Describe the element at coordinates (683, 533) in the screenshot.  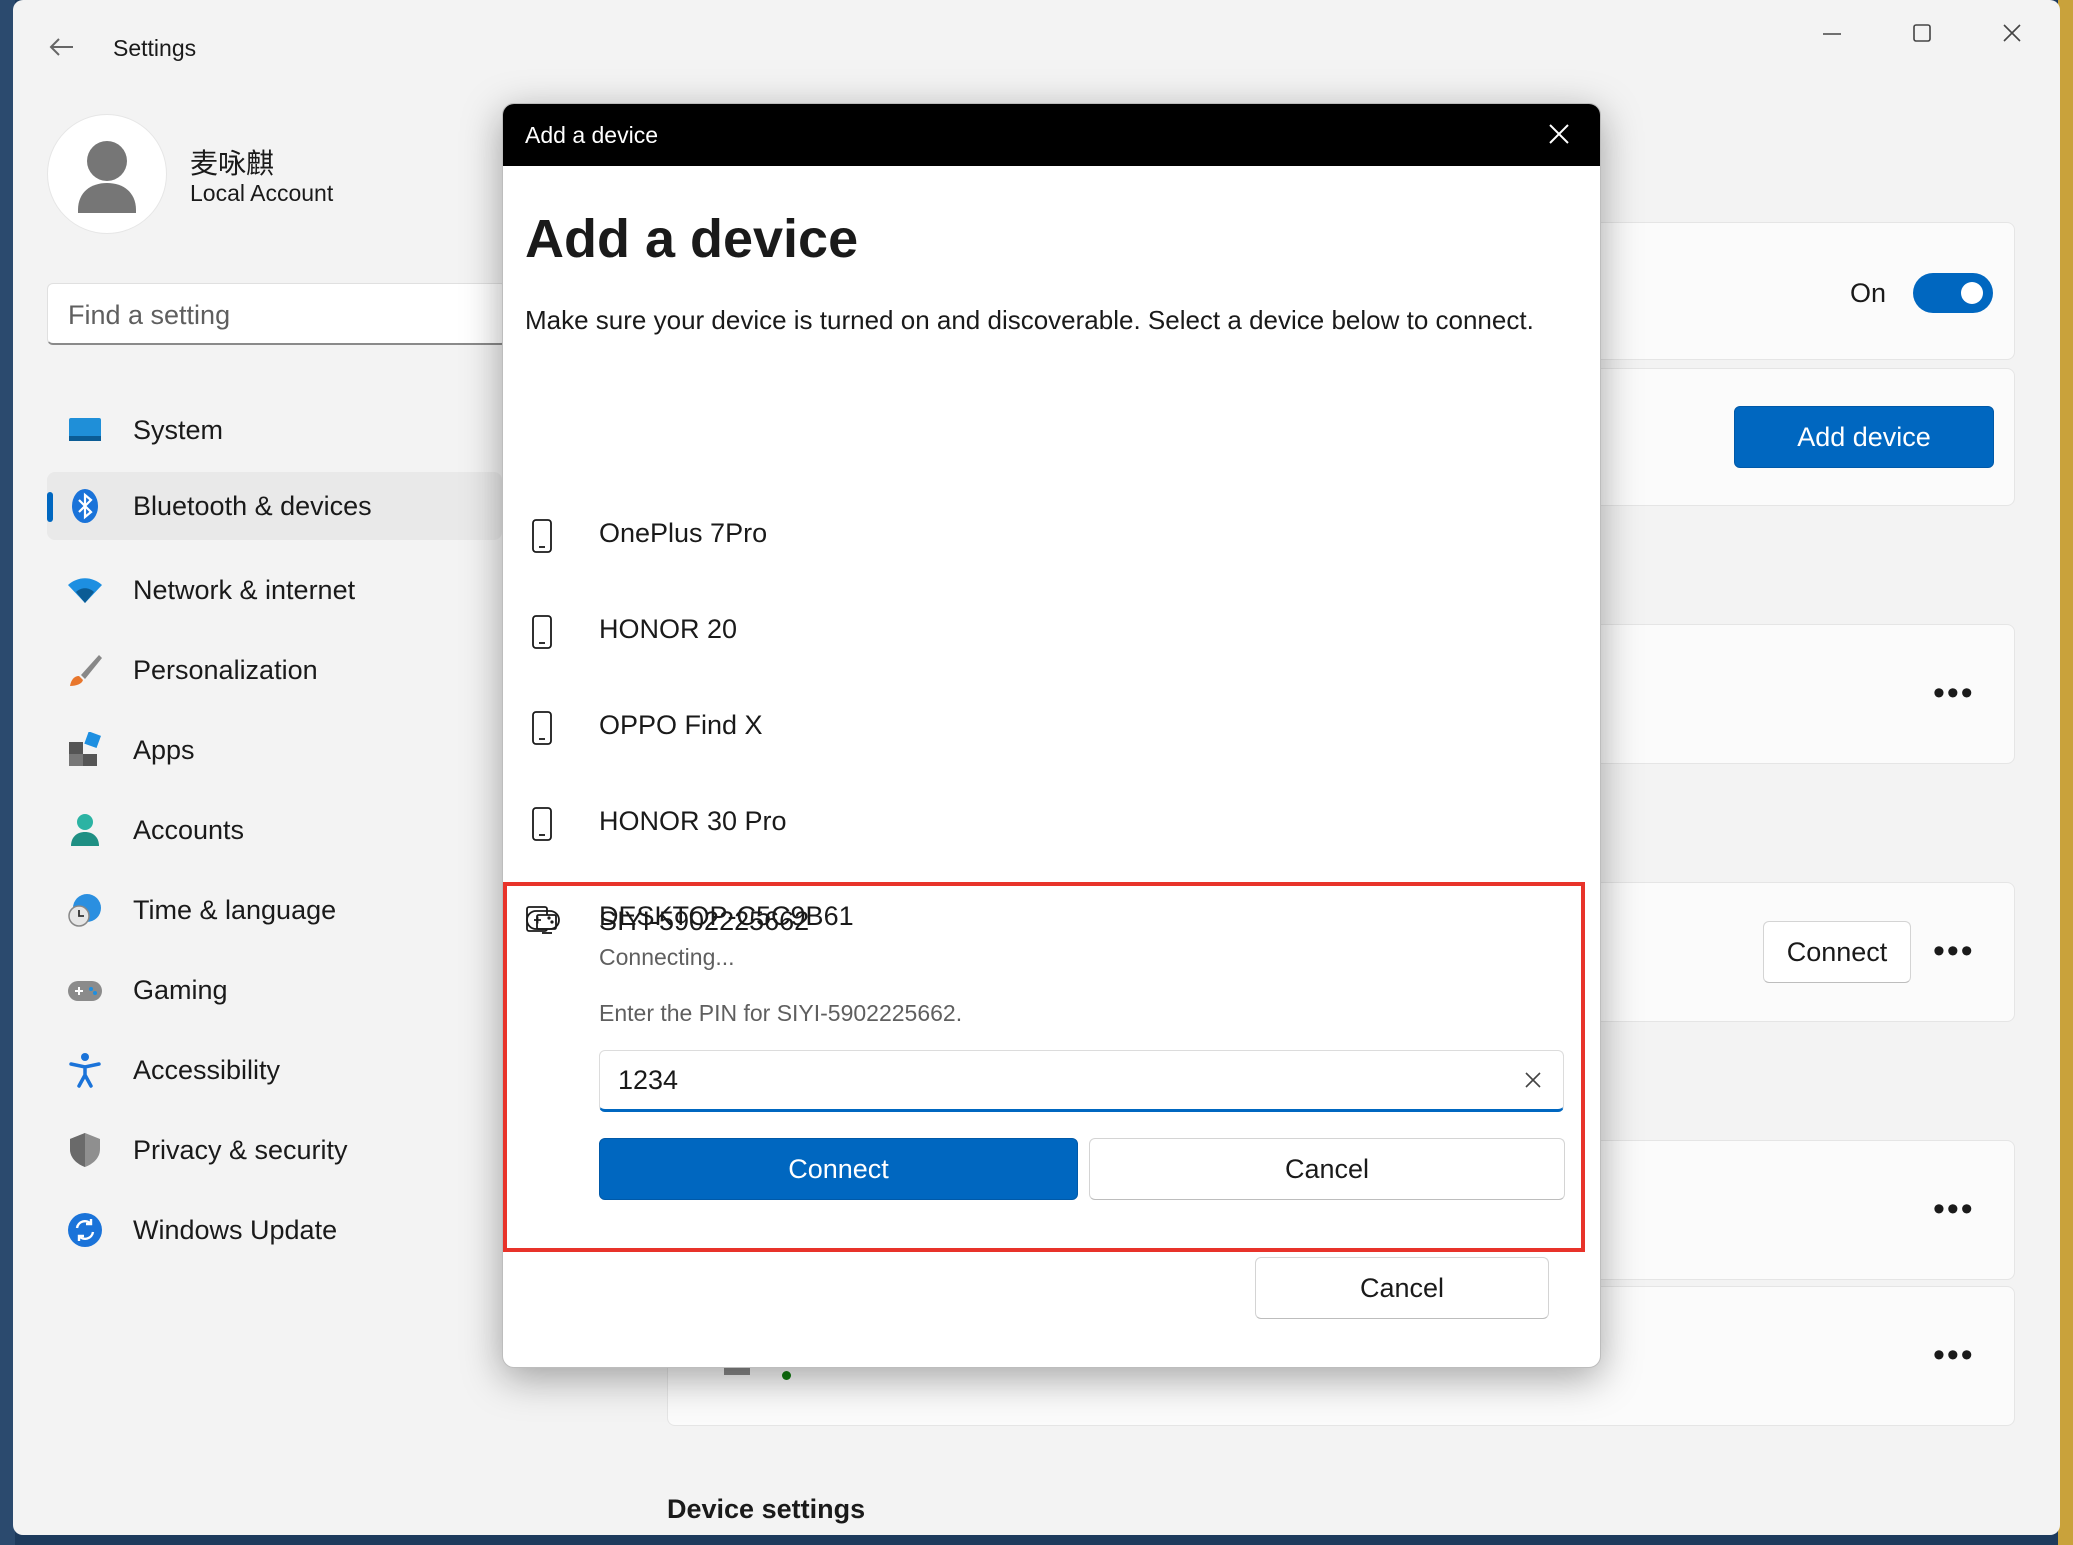
I see `device-name: OnePlus 7Pro` at that location.